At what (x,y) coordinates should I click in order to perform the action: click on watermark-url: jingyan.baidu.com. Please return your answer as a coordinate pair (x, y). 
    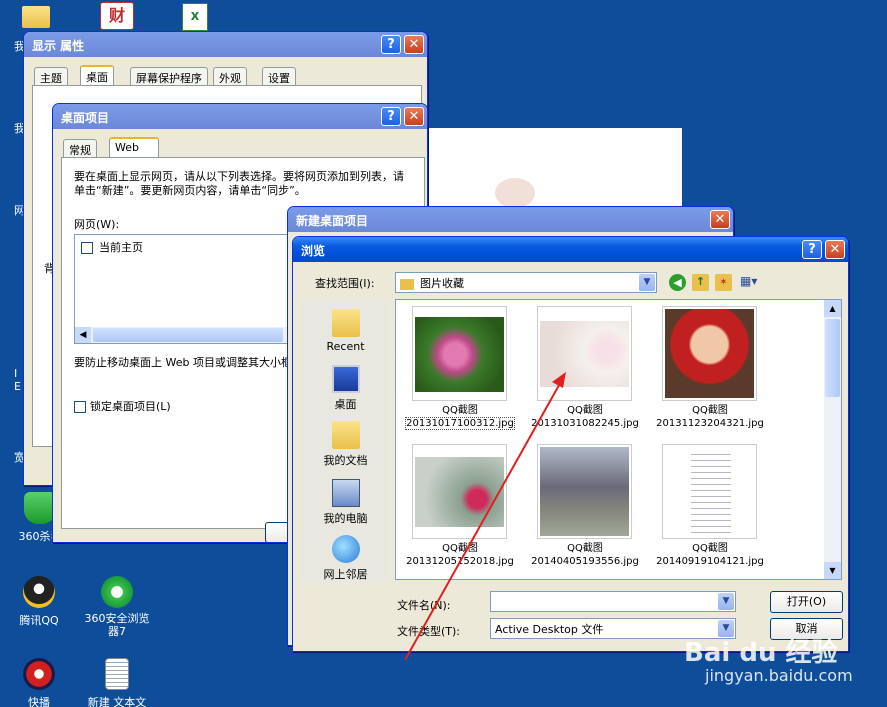
    Looking at the image, I should click on (779, 675).